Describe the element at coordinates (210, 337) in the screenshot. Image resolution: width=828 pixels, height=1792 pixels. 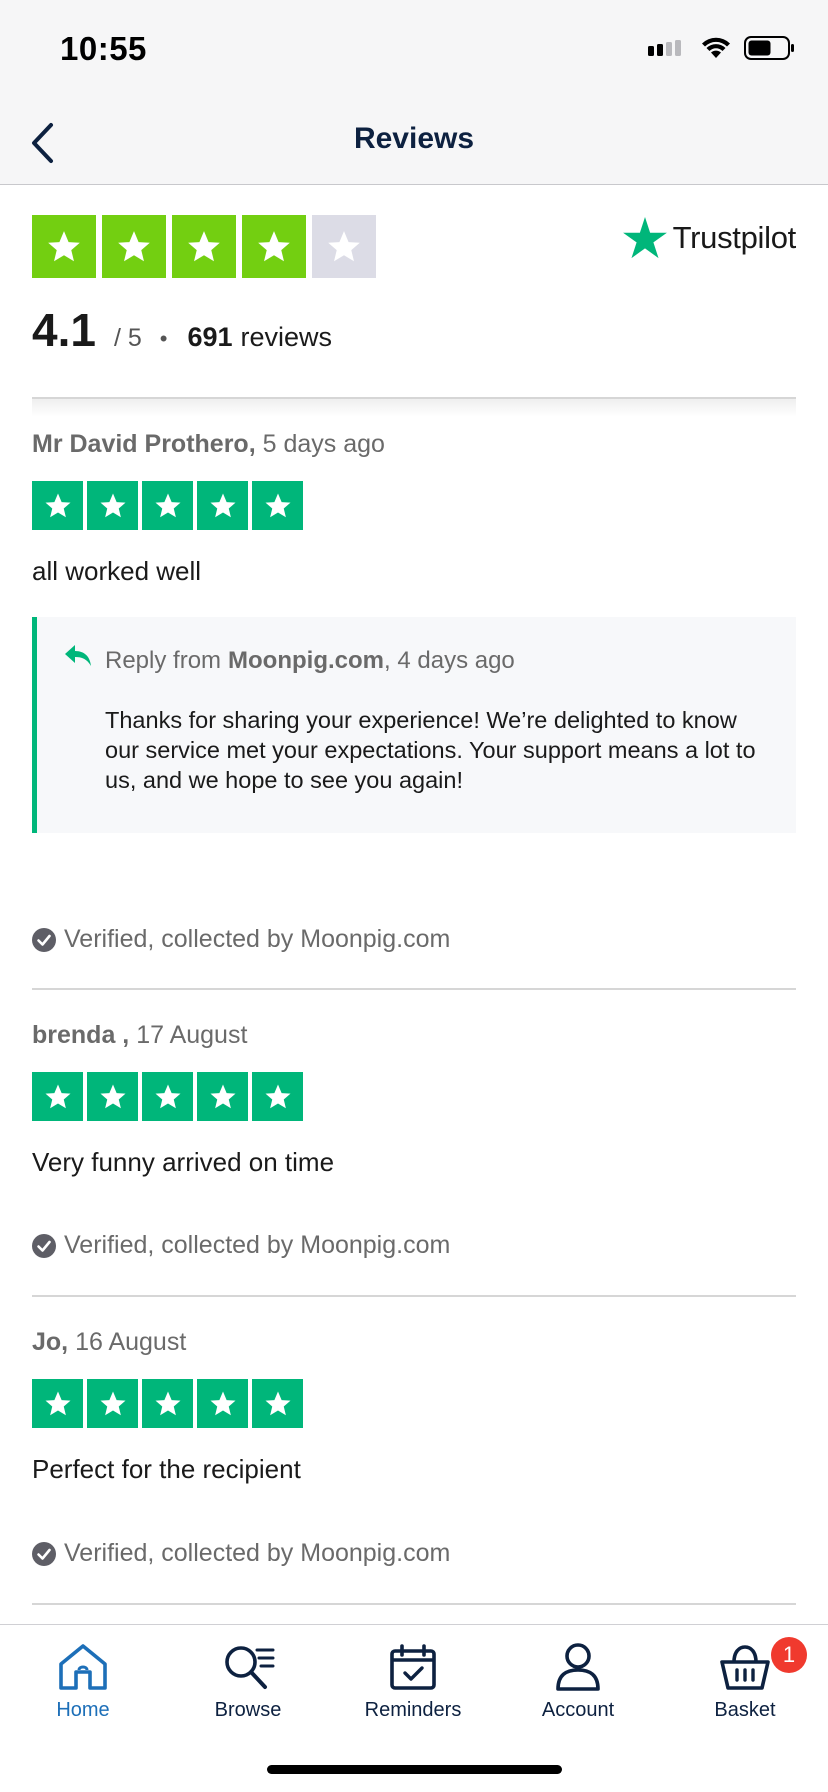
I see `review-count: 691` at that location.